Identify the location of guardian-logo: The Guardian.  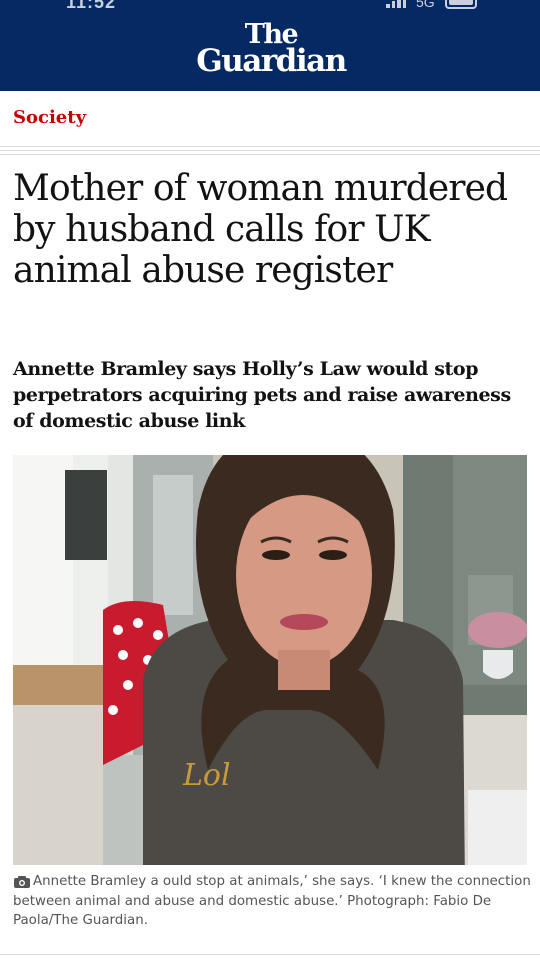
(271, 50).